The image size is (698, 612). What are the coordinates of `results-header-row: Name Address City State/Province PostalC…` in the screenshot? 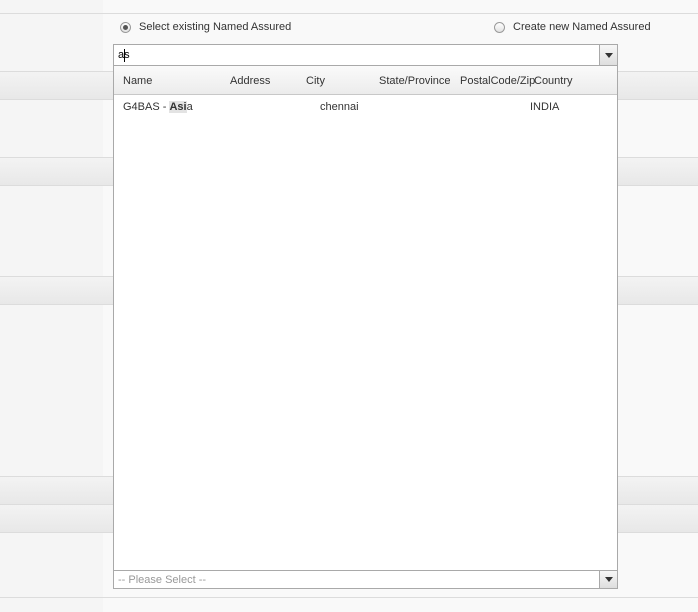 It's located at (365, 80).